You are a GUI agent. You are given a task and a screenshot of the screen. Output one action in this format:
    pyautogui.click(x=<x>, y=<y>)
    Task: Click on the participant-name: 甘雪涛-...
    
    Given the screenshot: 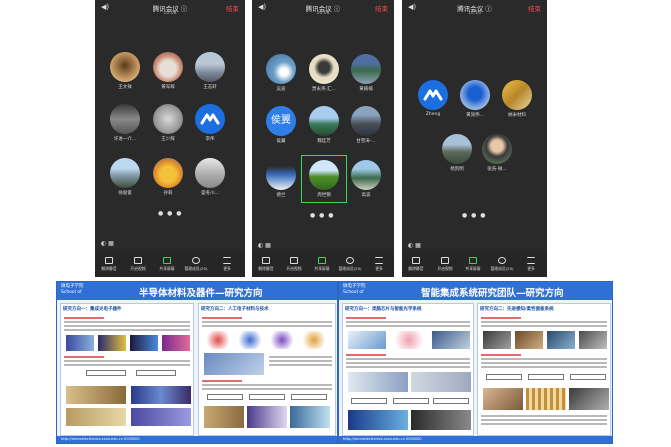 What is the action you would take?
    pyautogui.click(x=366, y=141)
    